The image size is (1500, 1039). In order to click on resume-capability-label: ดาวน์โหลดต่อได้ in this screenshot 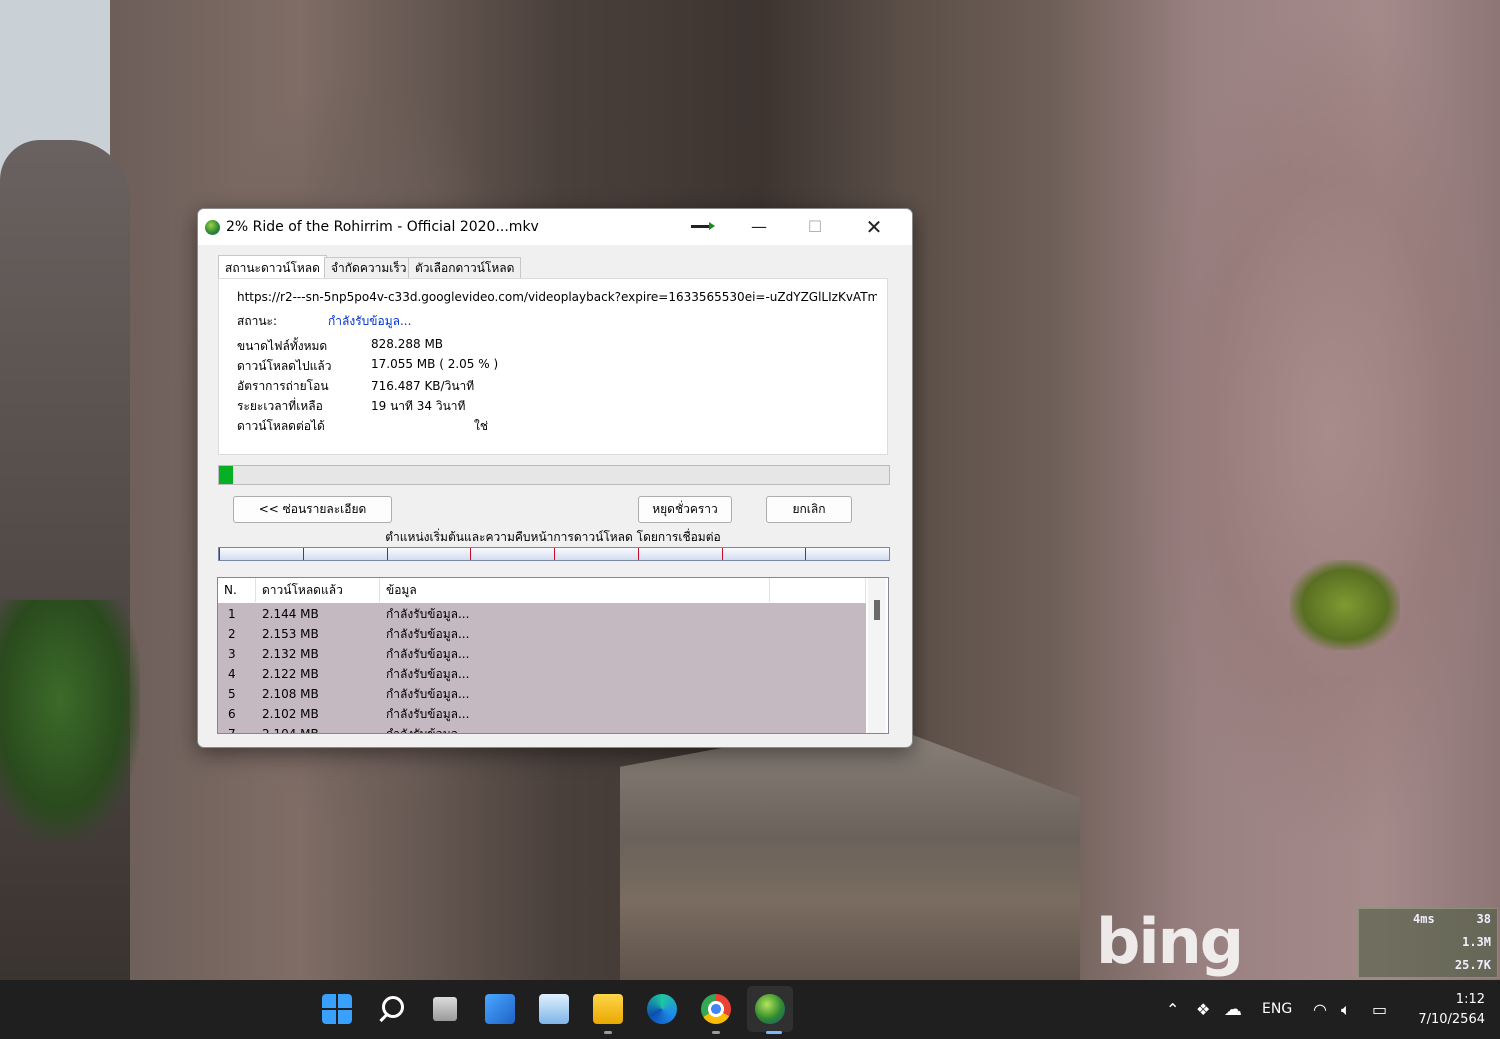, I will do `click(281, 426)`.